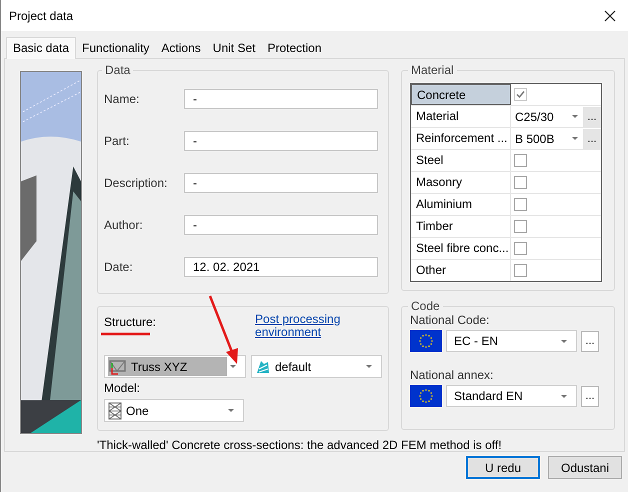  Describe the element at coordinates (122, 99) in the screenshot. I see `field-label: Name:` at that location.